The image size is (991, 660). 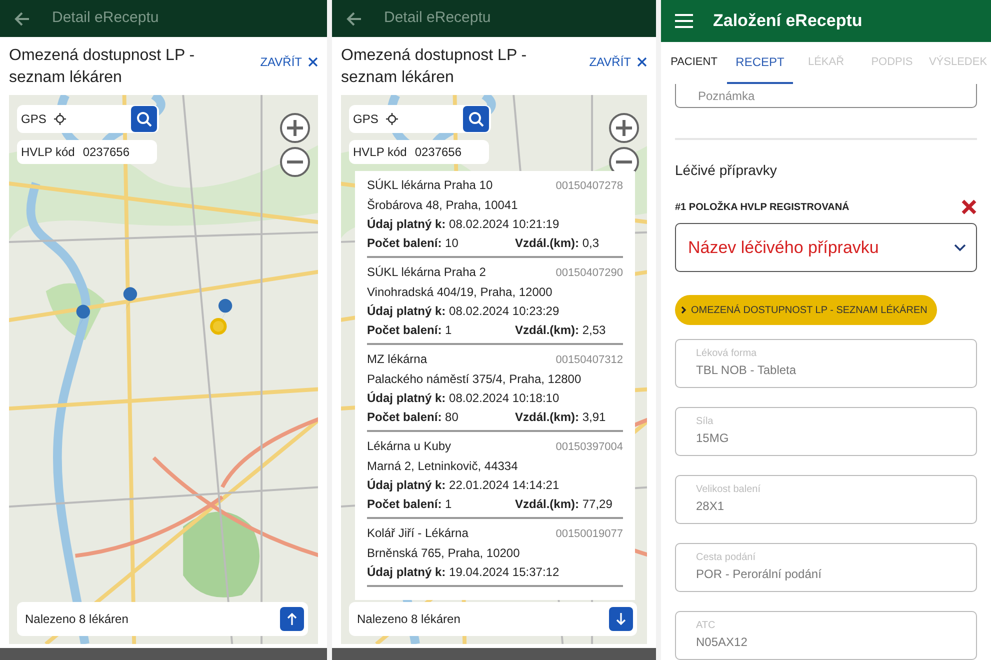 I want to click on package-count-text: Počet balení: 10, so click(x=413, y=243).